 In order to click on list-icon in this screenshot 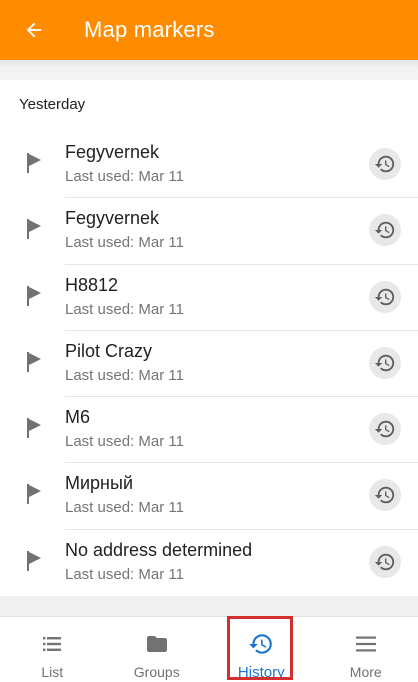, I will do `click(52, 644)`.